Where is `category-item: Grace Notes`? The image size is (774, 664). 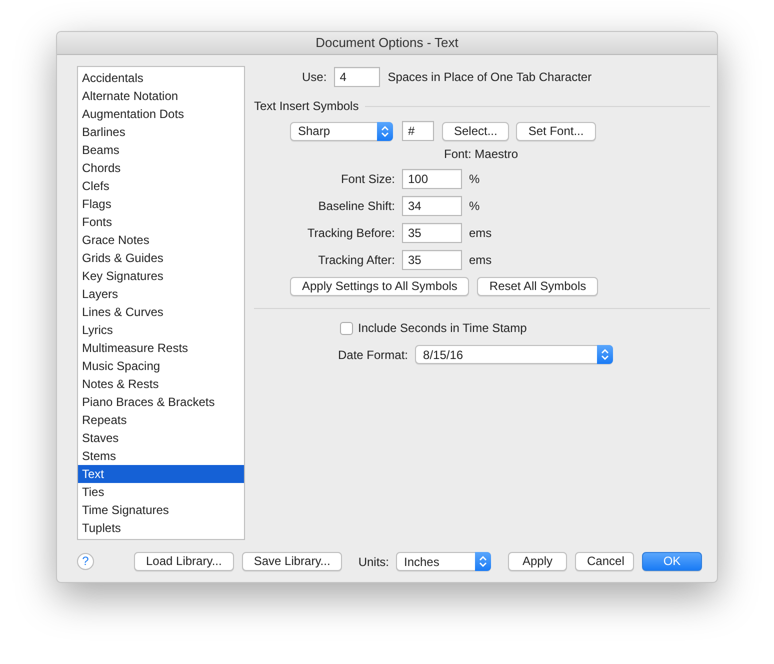
category-item: Grace Notes is located at coordinates (161, 240).